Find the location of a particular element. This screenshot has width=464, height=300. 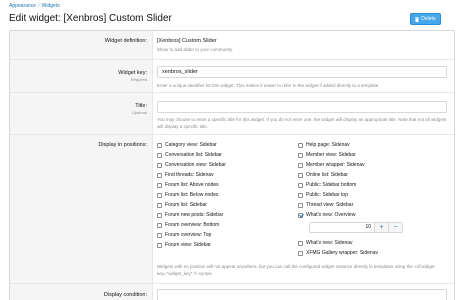

position-checkbox: Forum new posts: Sidebar is located at coordinates (190, 215).